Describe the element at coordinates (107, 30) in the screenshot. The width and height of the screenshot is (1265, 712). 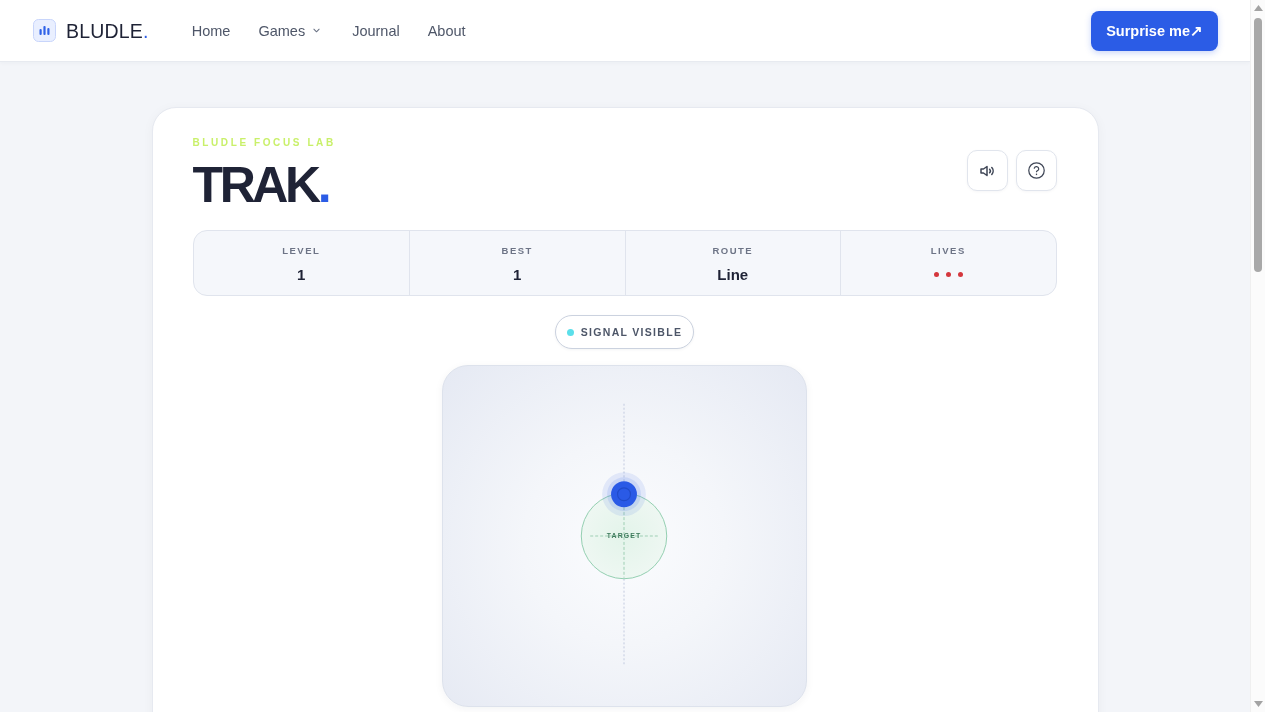
I see `brand-name: BLUDLE.` at that location.